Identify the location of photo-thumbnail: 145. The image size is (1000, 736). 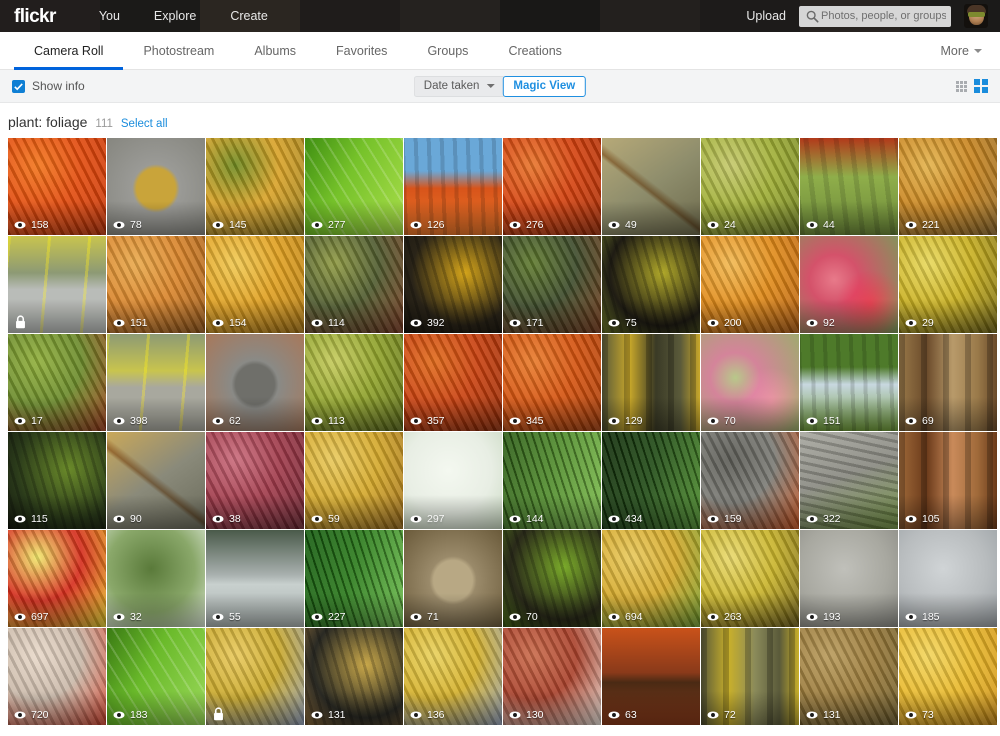
(255, 186).